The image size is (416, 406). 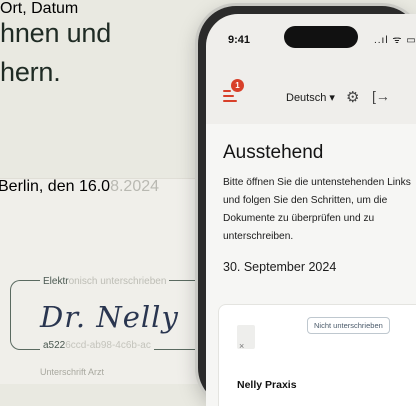 I want to click on document-icon-mark: ×, so click(x=242, y=346).